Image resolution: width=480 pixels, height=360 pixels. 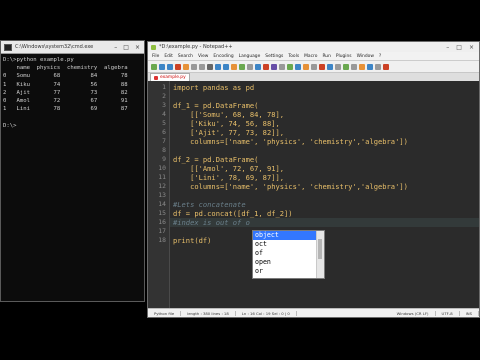 What do you see at coordinates (313, 47) in the screenshot?
I see `npp-titlebar: *D:\example.py - Notepad++ – □ ×` at bounding box center [313, 47].